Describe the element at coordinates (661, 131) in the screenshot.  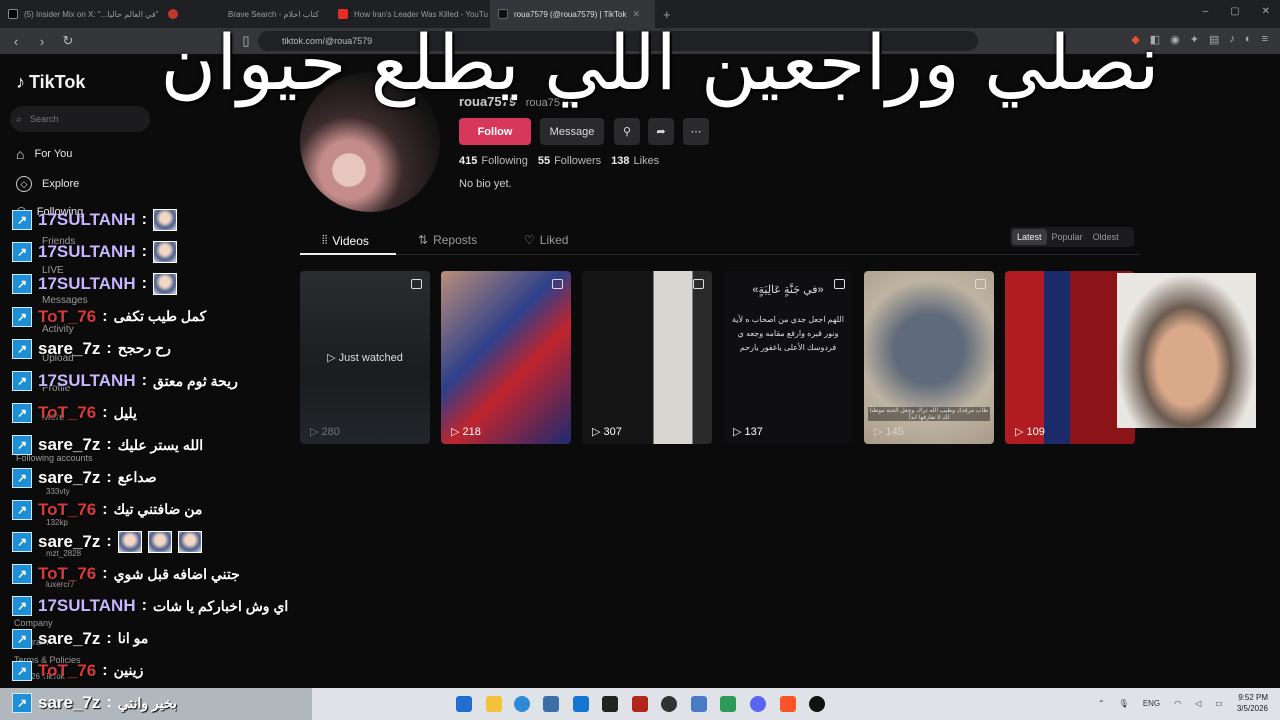
I see `share-button: ➦` at that location.